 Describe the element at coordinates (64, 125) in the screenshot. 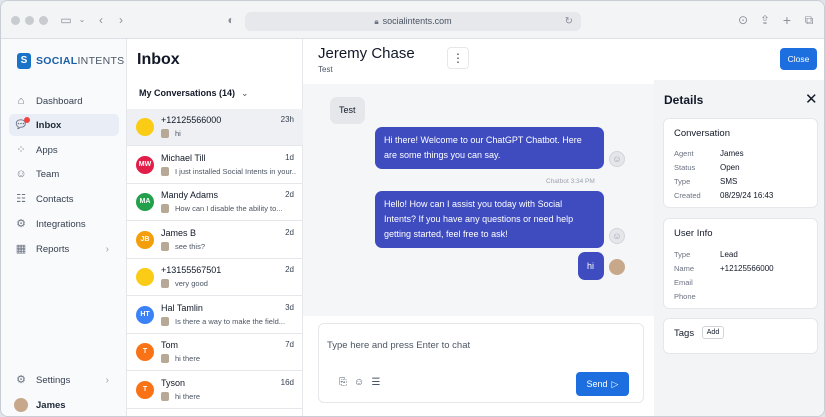

I see `sidebar-item-inbox: 💬︎ Inbox` at that location.